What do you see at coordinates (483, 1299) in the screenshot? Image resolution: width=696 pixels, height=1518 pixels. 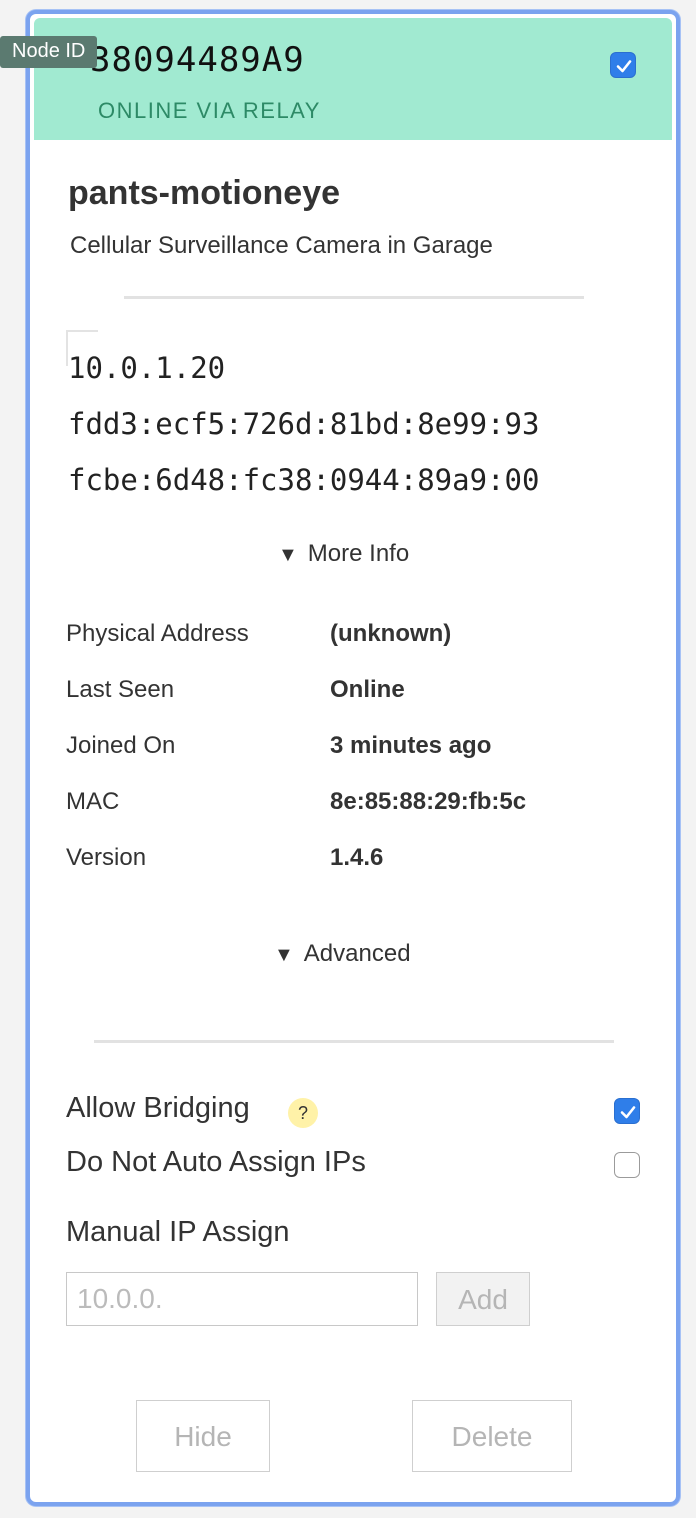 I see `add-ip-button: Add` at bounding box center [483, 1299].